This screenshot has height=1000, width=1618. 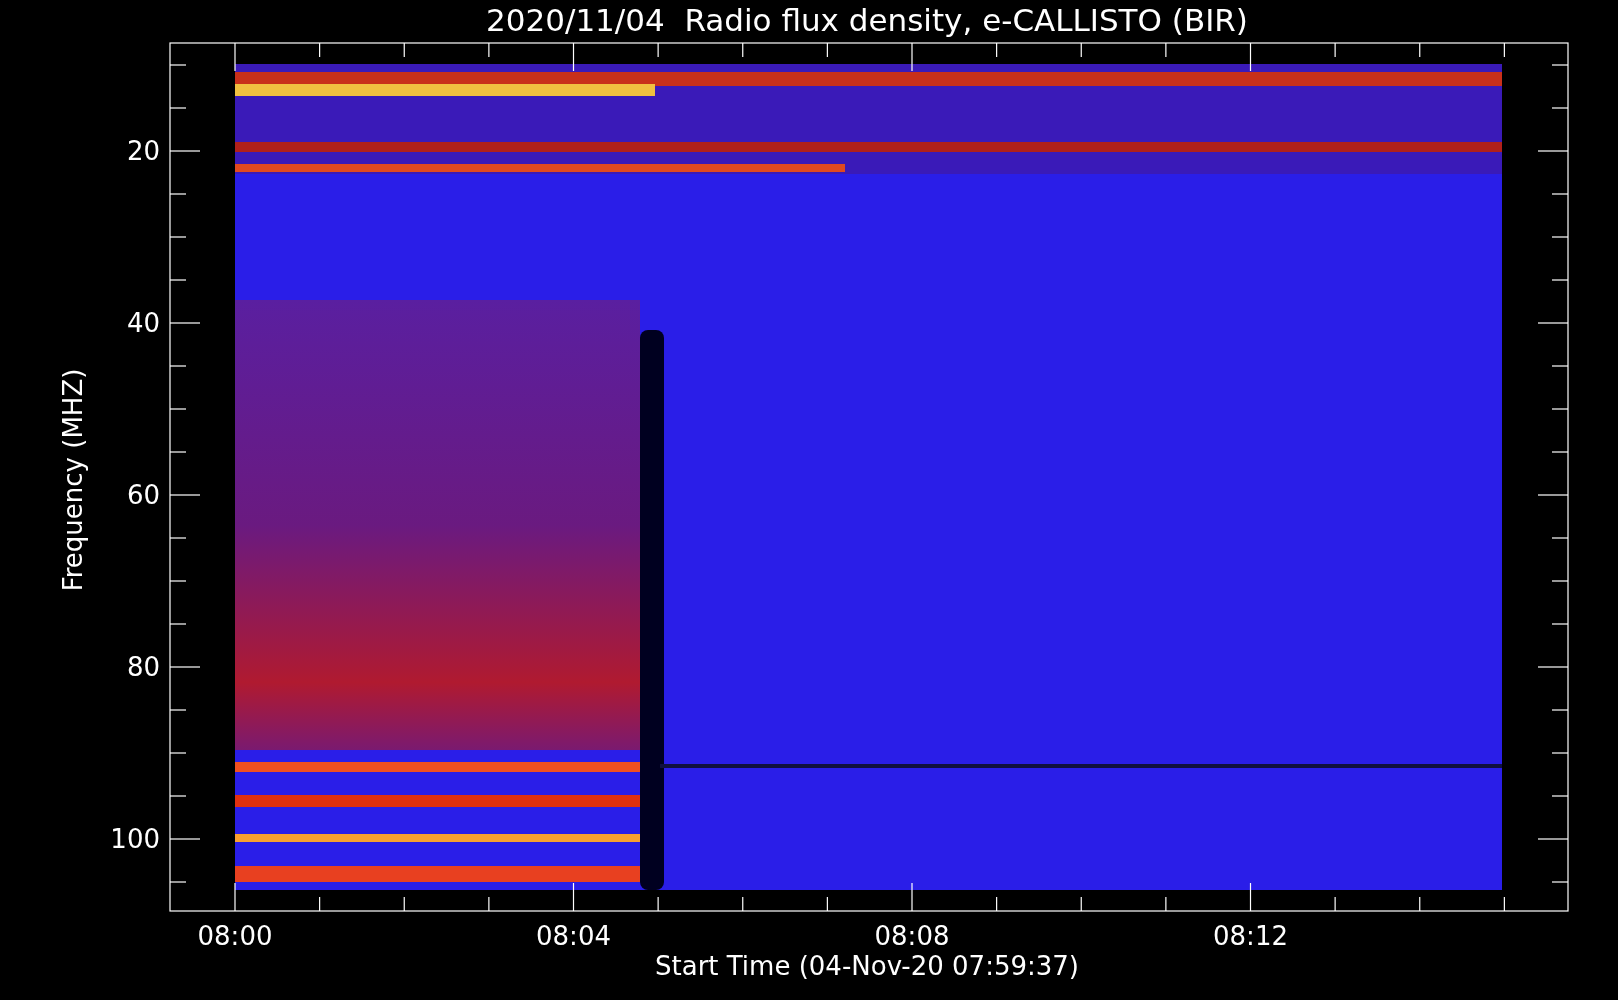 What do you see at coordinates (73, 480) in the screenshot?
I see `axis-label: Frequency (MHZ)` at bounding box center [73, 480].